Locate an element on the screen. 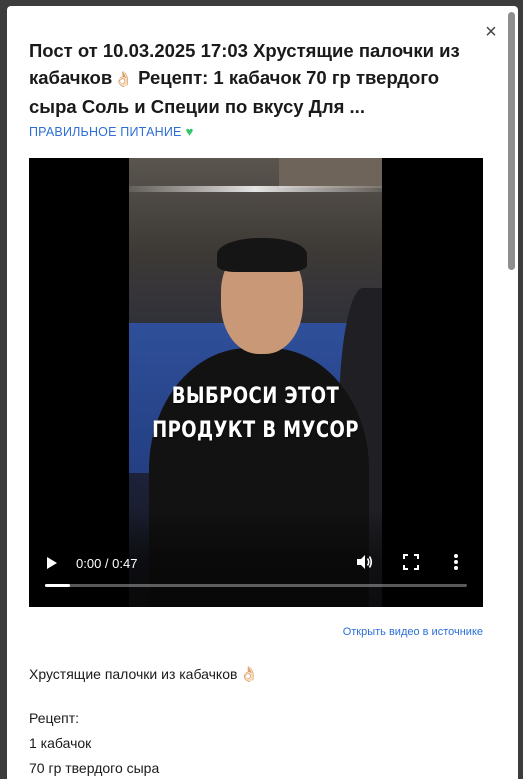 The image size is (523, 779). body-line: 70 гр твердого сыра is located at coordinates (94, 768).